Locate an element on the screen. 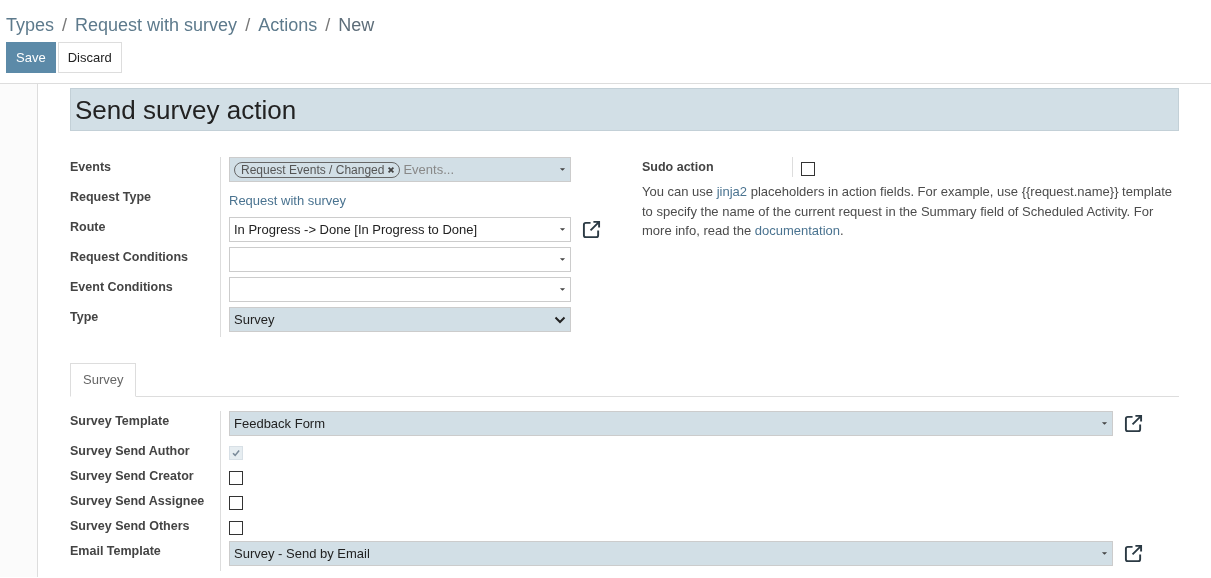  request-type-link: Request with survey is located at coordinates (288, 199).